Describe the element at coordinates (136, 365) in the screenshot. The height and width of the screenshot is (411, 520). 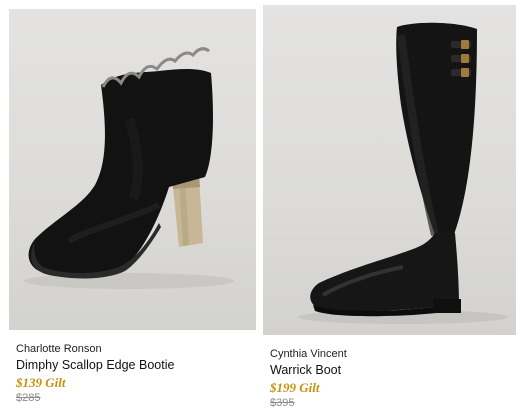
I see `product-name: Dimphy Scallop Edge Bootie` at that location.